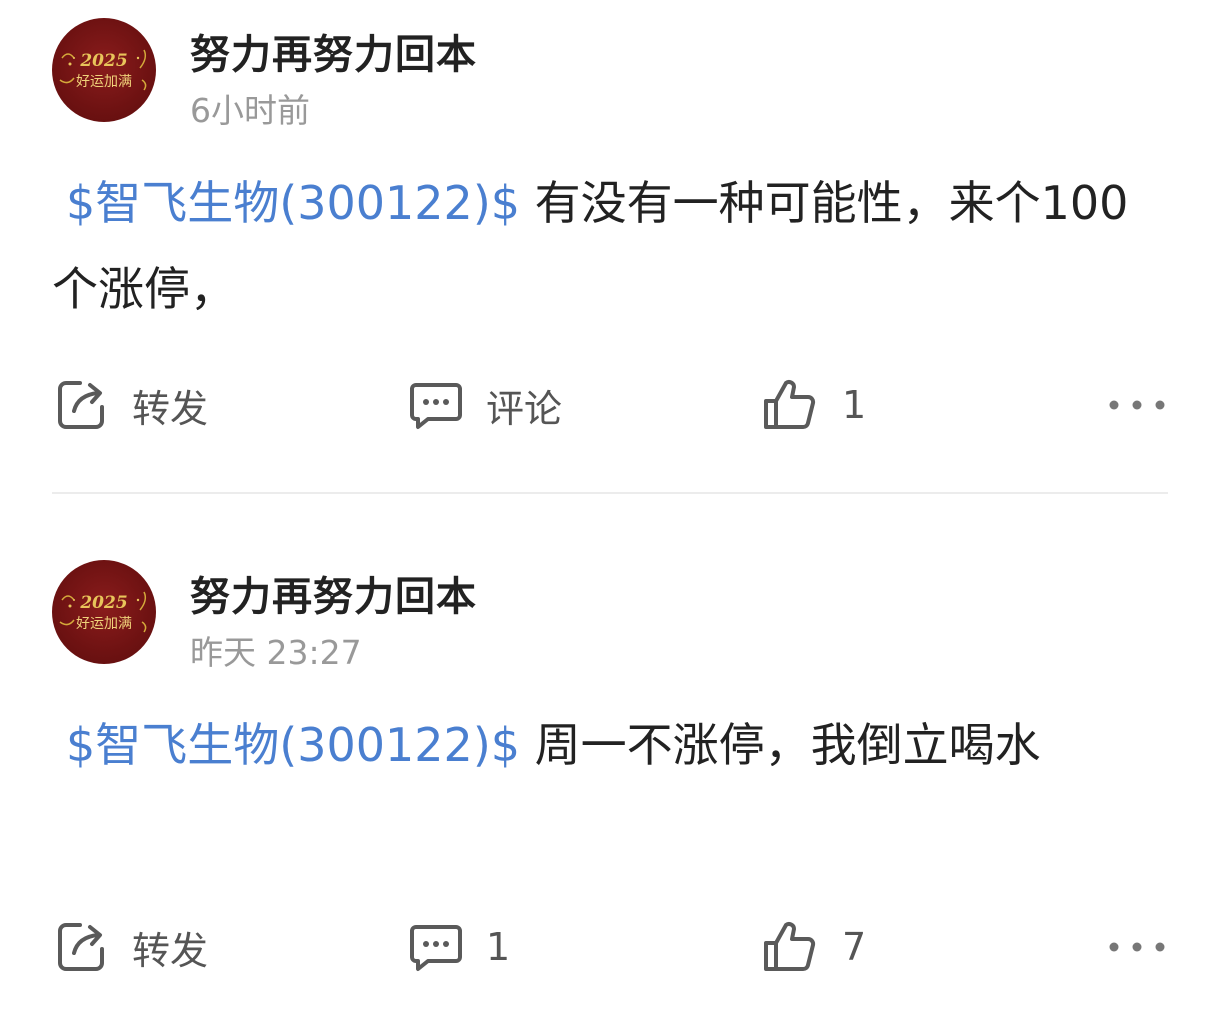  Describe the element at coordinates (276, 652) in the screenshot. I see `post-time: 昨天 23:27` at that location.